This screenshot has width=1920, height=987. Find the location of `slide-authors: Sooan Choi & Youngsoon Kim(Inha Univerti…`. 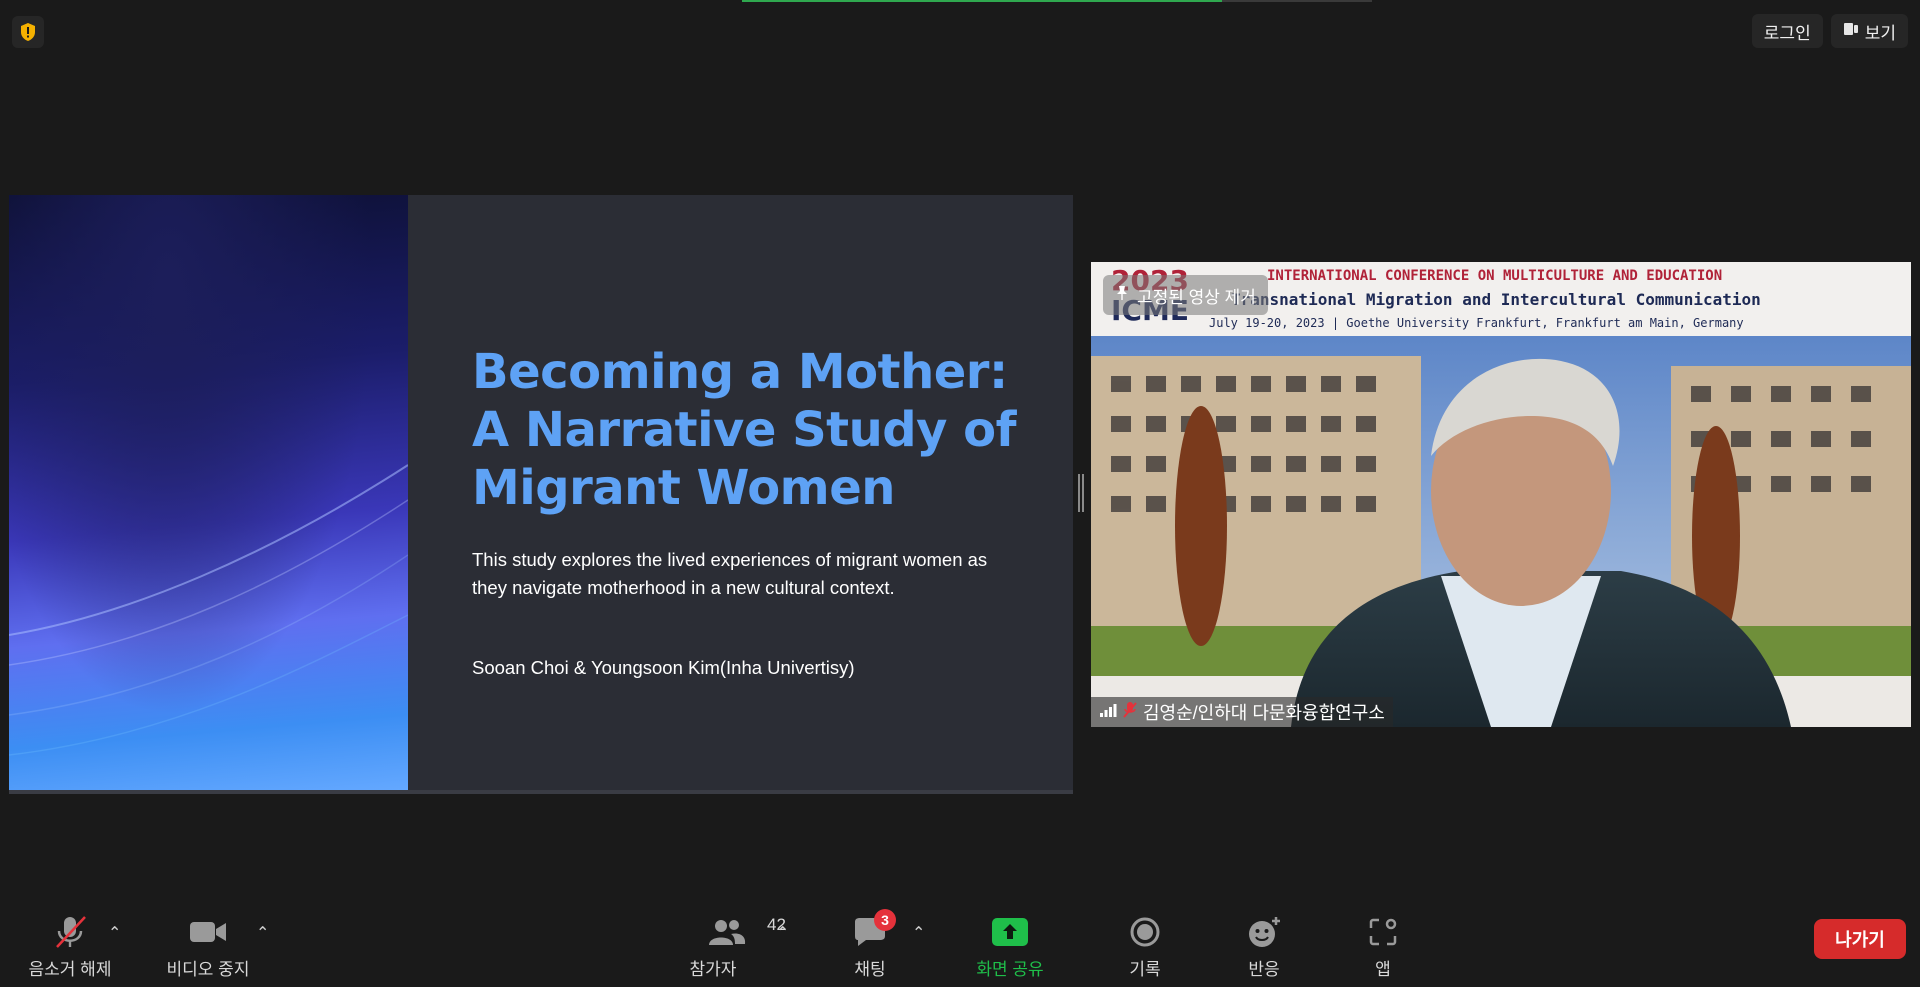

slide-authors: Sooan Choi & Youngsoon Kim(Inha Univerti… is located at coordinates (663, 667).